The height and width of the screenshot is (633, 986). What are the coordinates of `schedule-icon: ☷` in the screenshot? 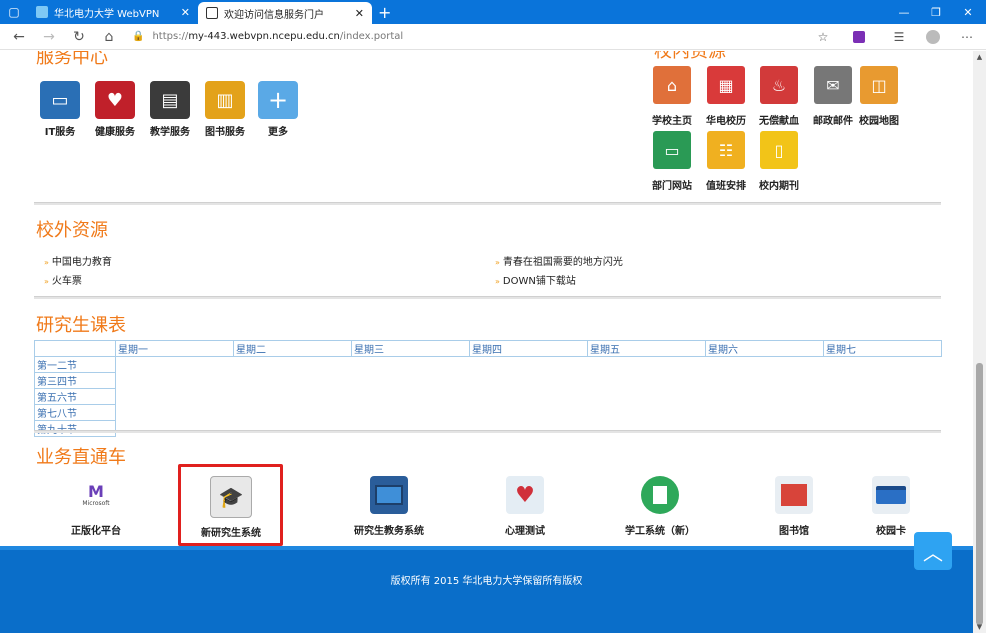 It's located at (726, 150).